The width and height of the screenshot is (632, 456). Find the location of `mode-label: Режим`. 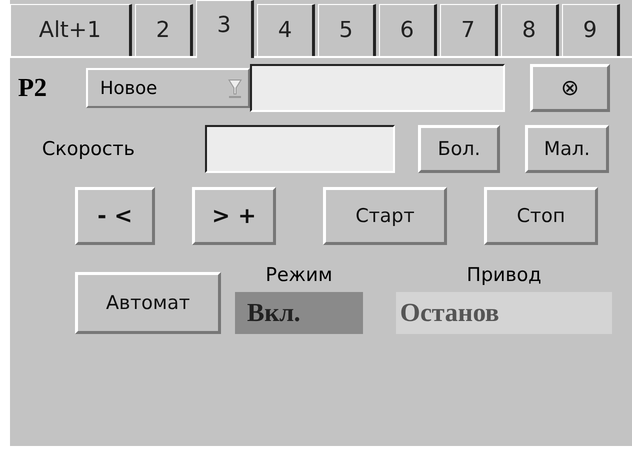

mode-label: Режим is located at coordinates (299, 275).